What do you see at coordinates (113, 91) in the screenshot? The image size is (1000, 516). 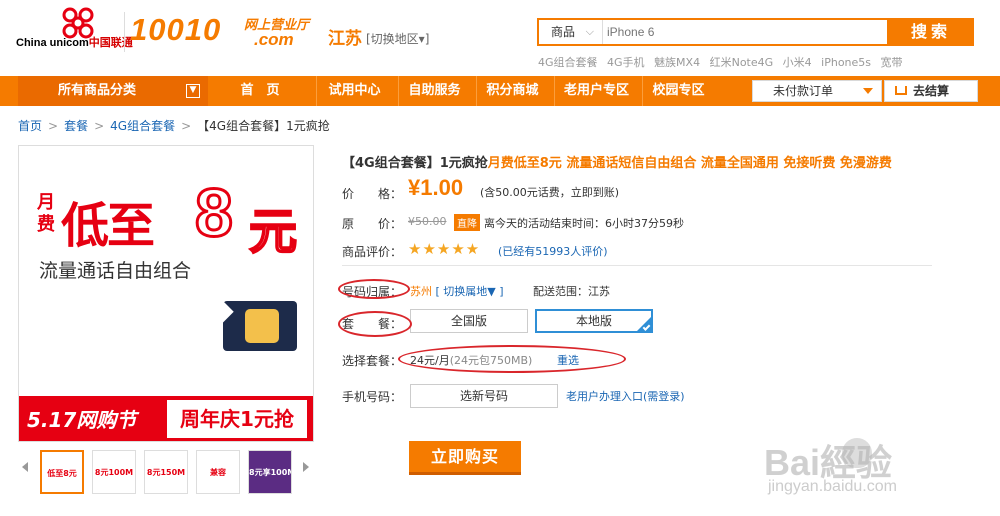 I see `all-categories-menu: 所有商品分类 ▼` at bounding box center [113, 91].